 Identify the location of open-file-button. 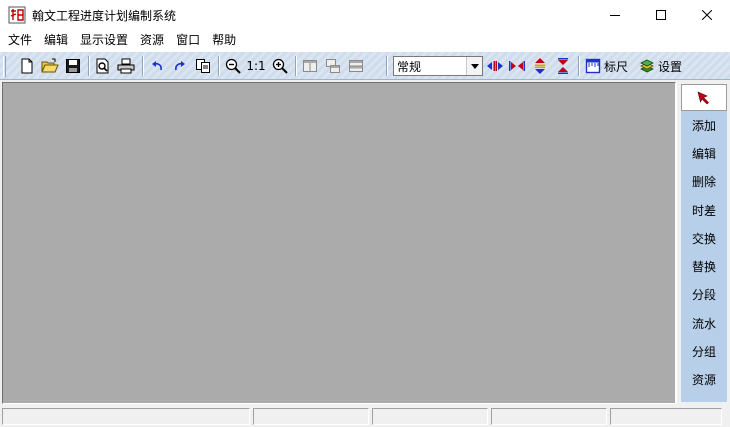
(50, 66).